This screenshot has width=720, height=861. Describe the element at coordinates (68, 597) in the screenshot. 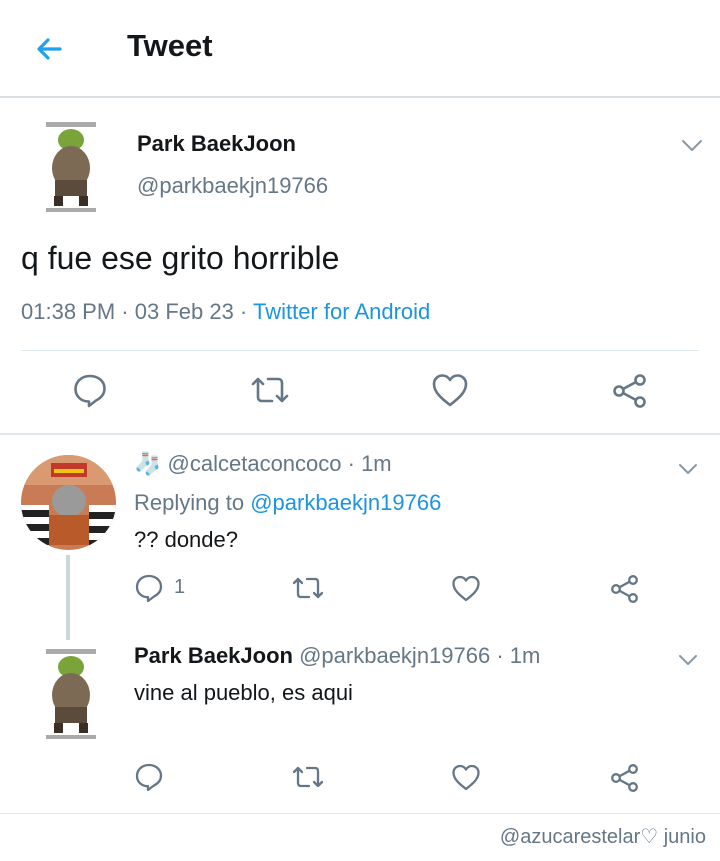

I see `thread-line` at that location.